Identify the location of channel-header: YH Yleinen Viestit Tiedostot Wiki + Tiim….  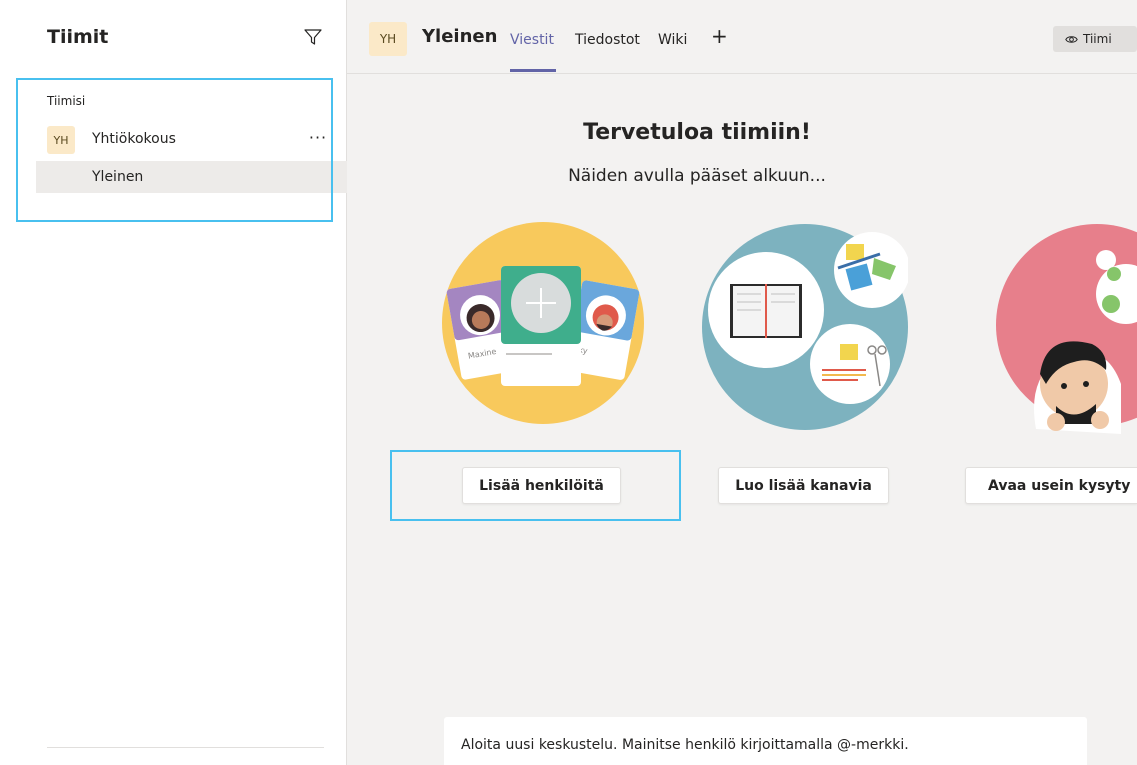
(742, 37).